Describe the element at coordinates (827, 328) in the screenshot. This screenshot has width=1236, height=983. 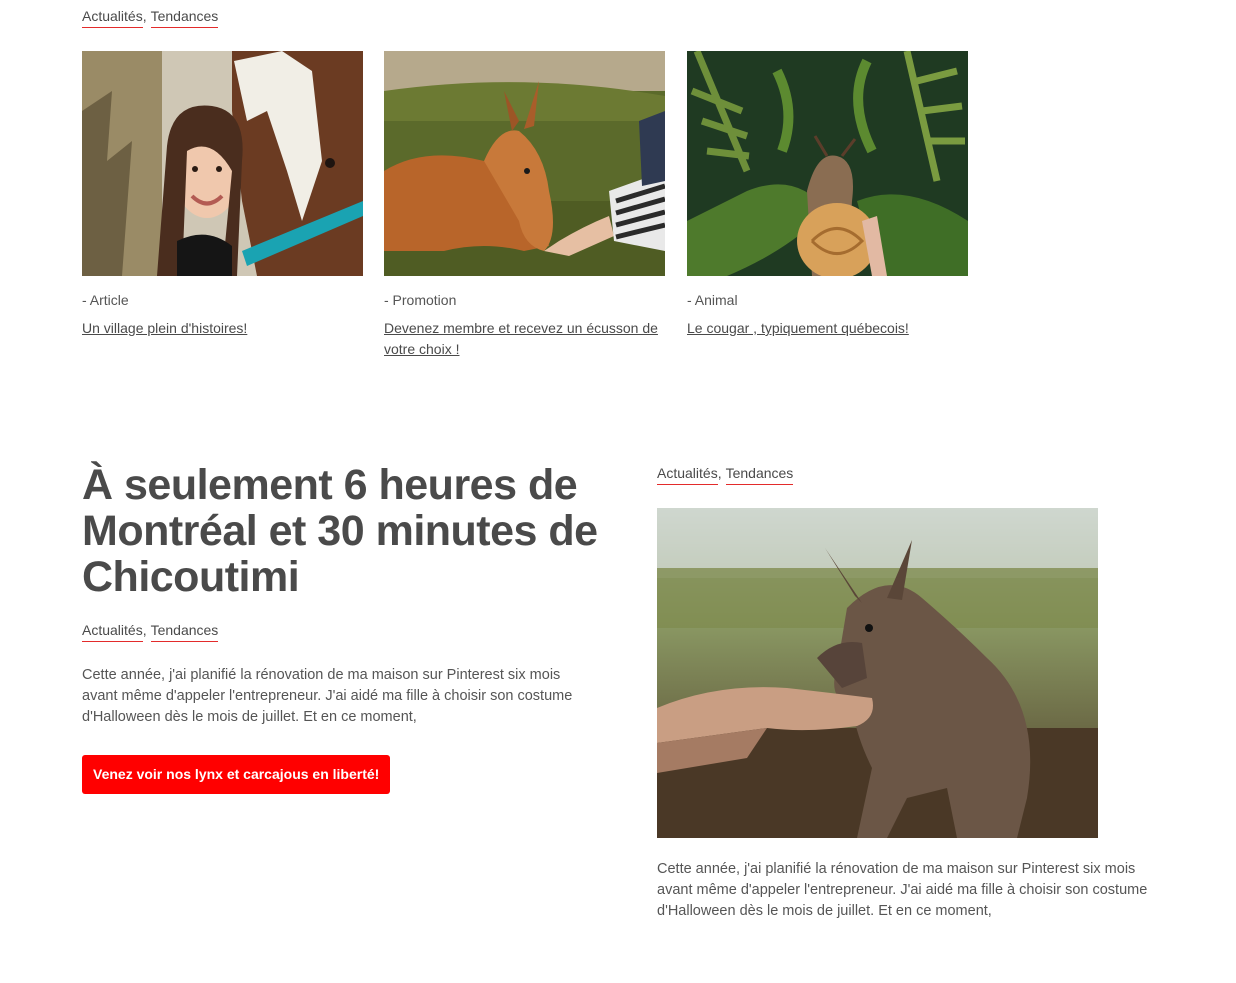
I see `card-title-link: Le cougar , typiquement québecois!` at that location.